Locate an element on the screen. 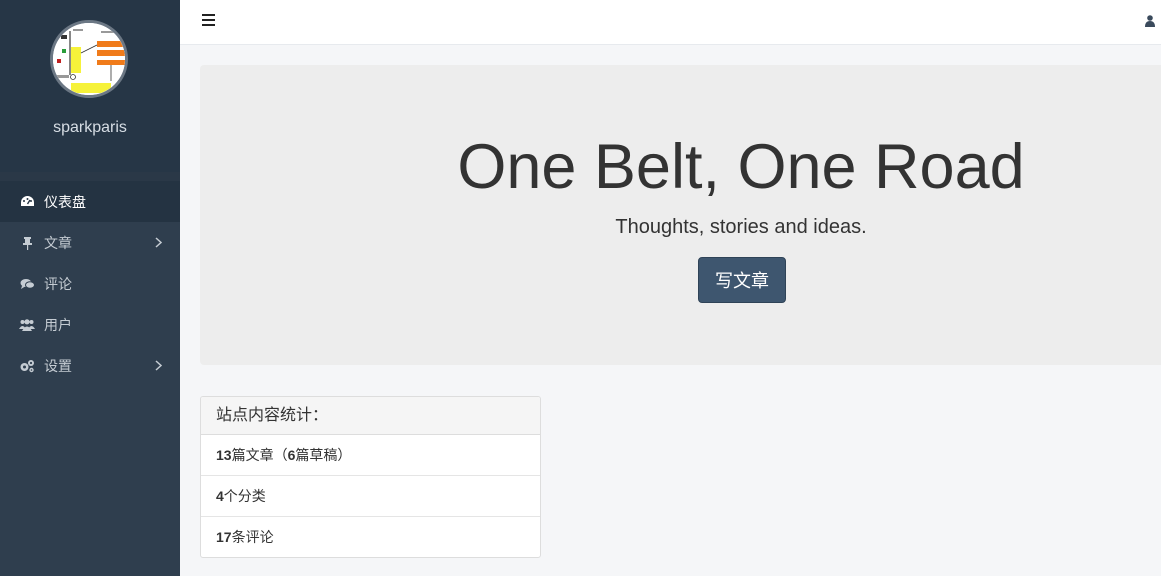 The width and height of the screenshot is (1161, 576). avatar-image is located at coordinates (89, 59).